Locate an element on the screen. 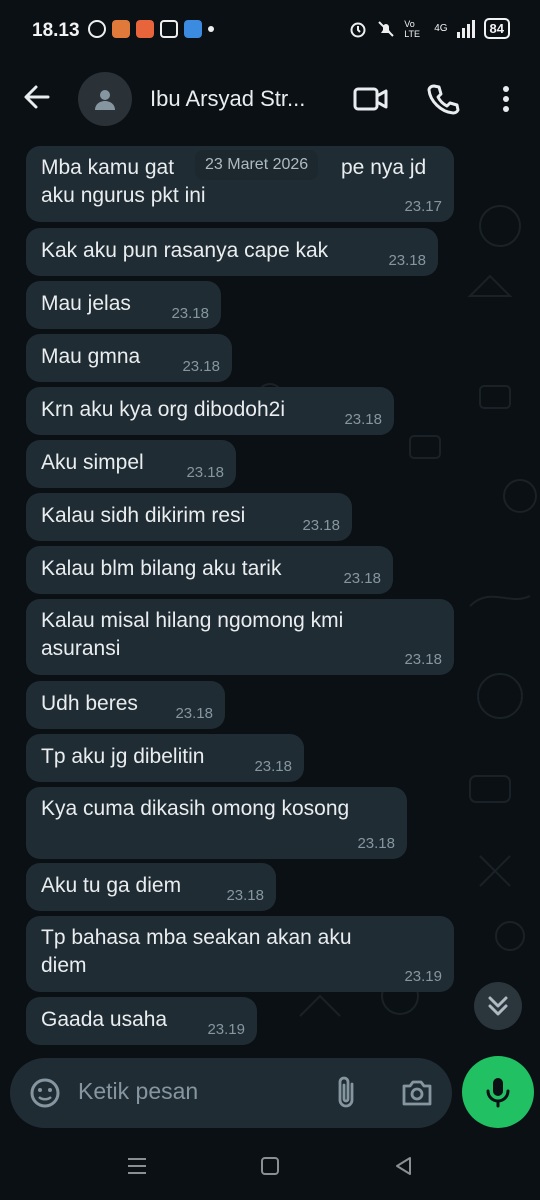 Image resolution: width=540 pixels, height=1200 pixels. status-time: 18.13 is located at coordinates (56, 30).